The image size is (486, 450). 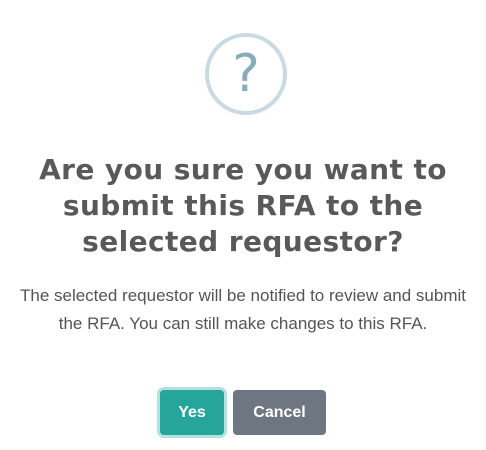 I want to click on question-mark-glyph: ?, so click(x=246, y=74).